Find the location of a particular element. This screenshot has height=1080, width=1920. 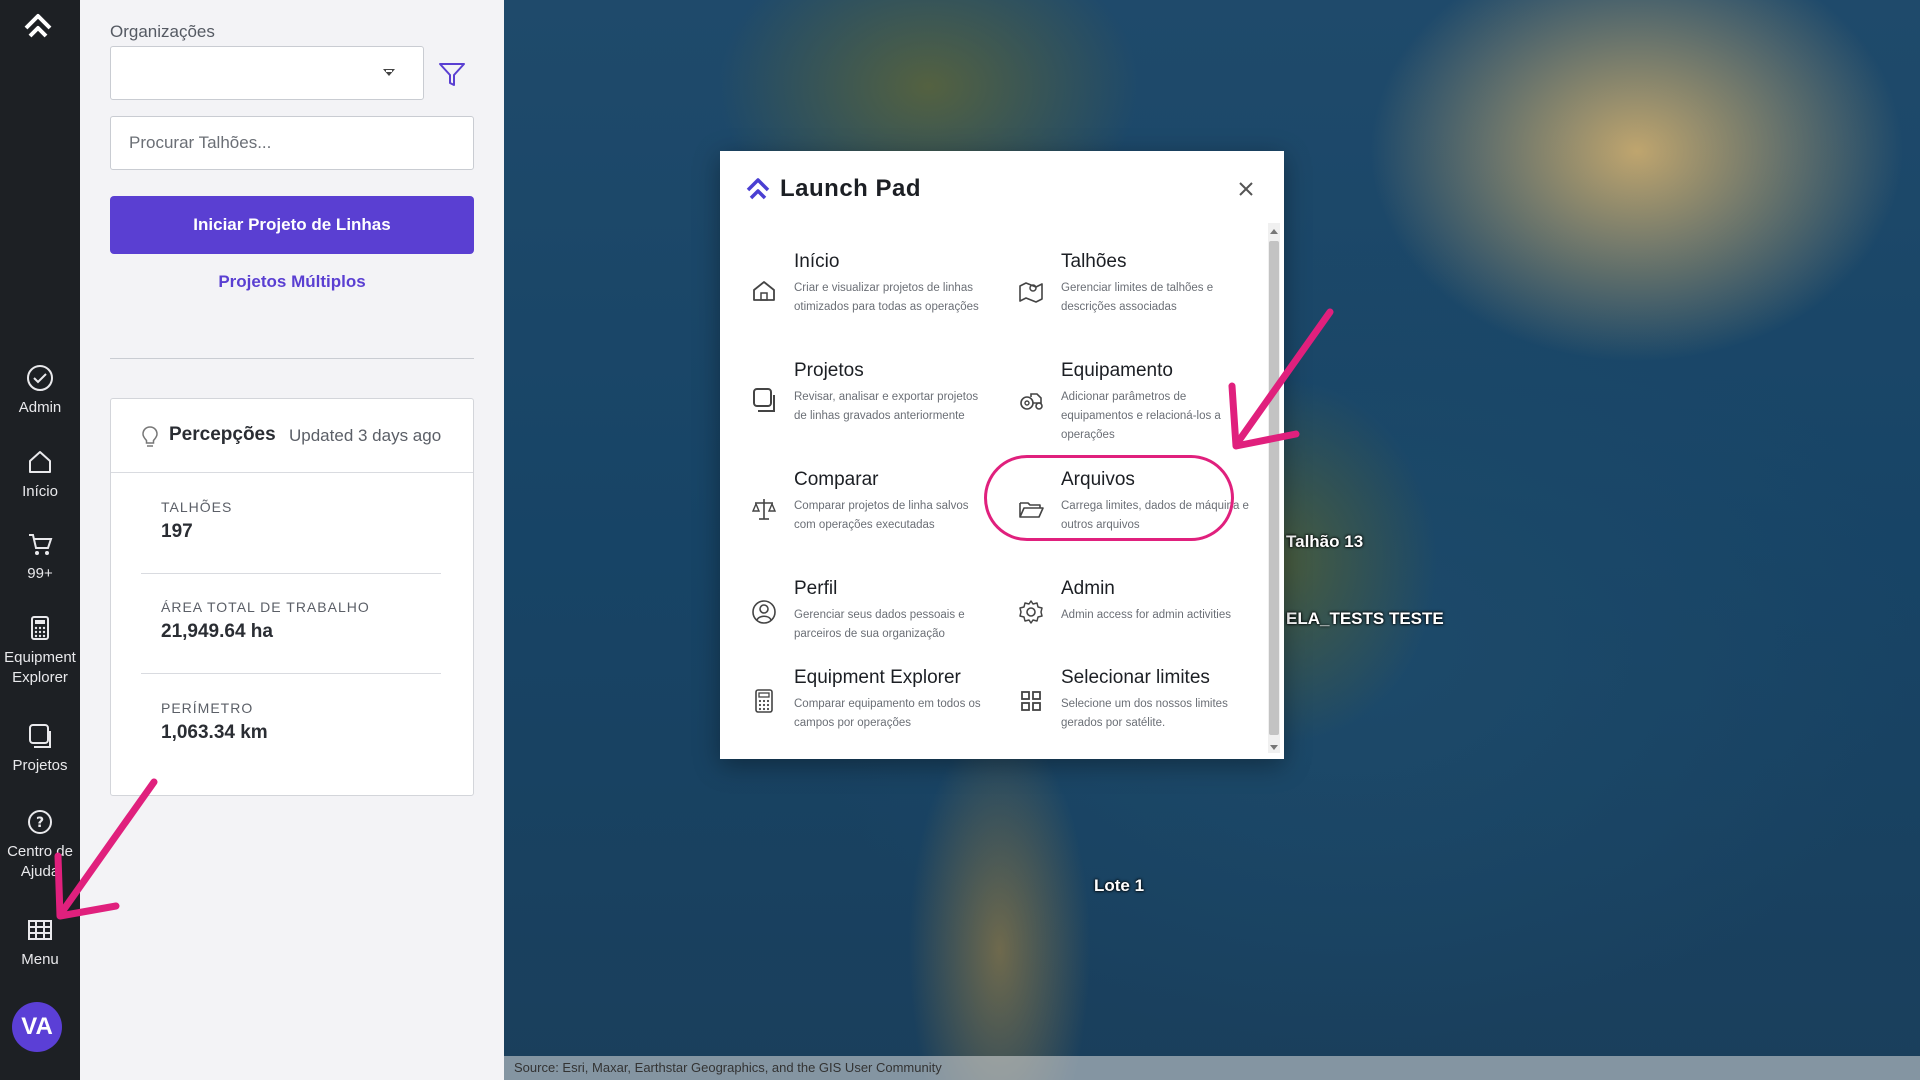

stat-fields: TALHÕES 197 is located at coordinates (306, 521).